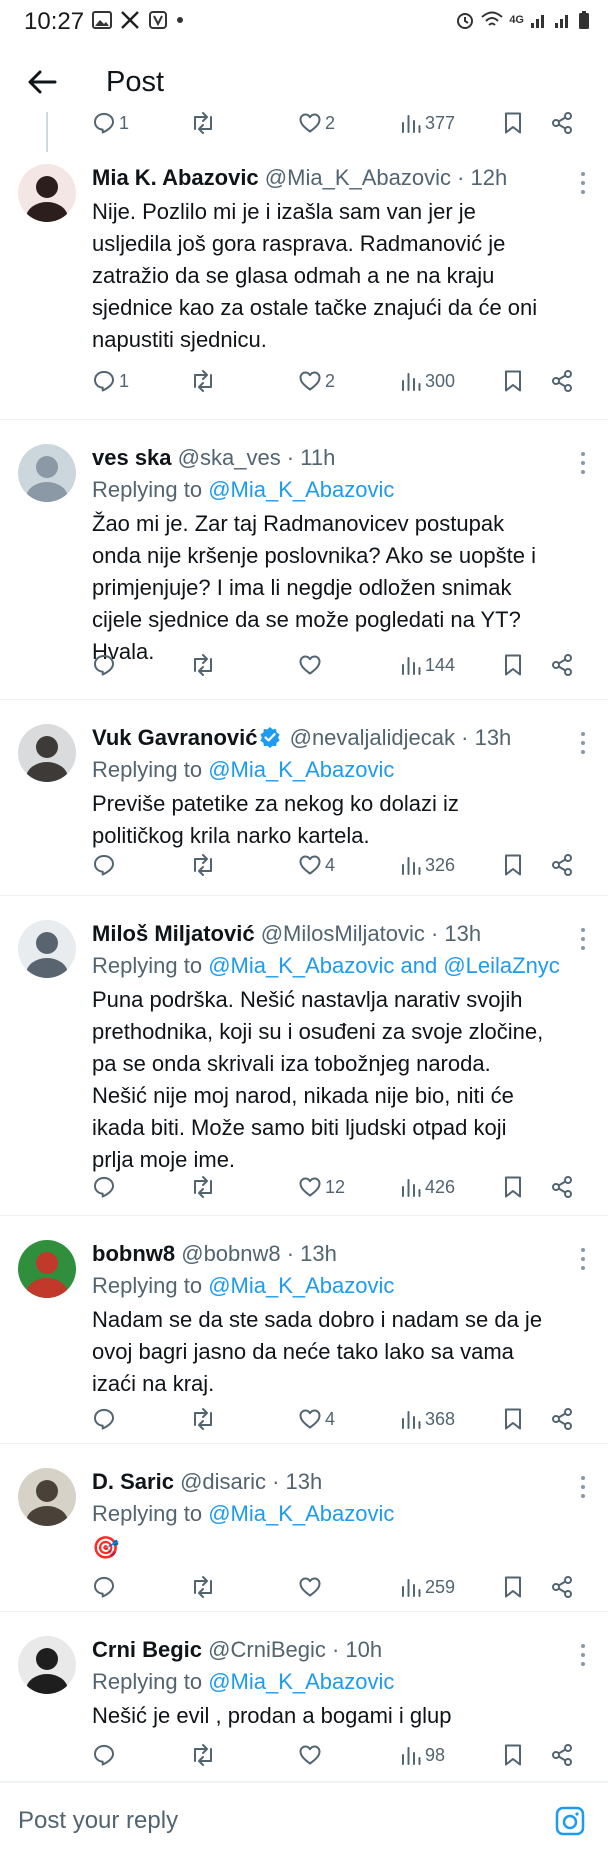 The image size is (608, 1860). I want to click on heart-icon, so click(310, 1419).